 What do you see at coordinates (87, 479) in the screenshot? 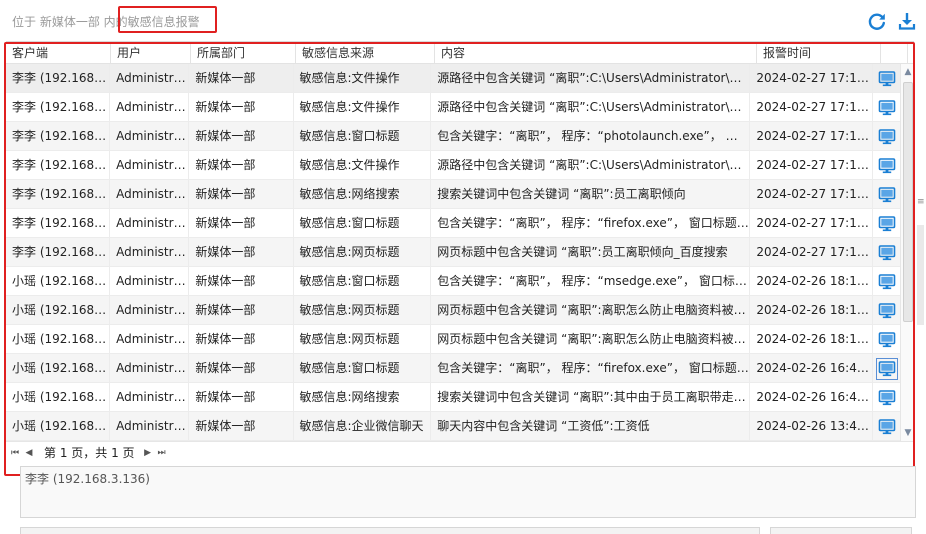
I see `detail-client-label: 李李 (192.168.3.136)` at bounding box center [87, 479].